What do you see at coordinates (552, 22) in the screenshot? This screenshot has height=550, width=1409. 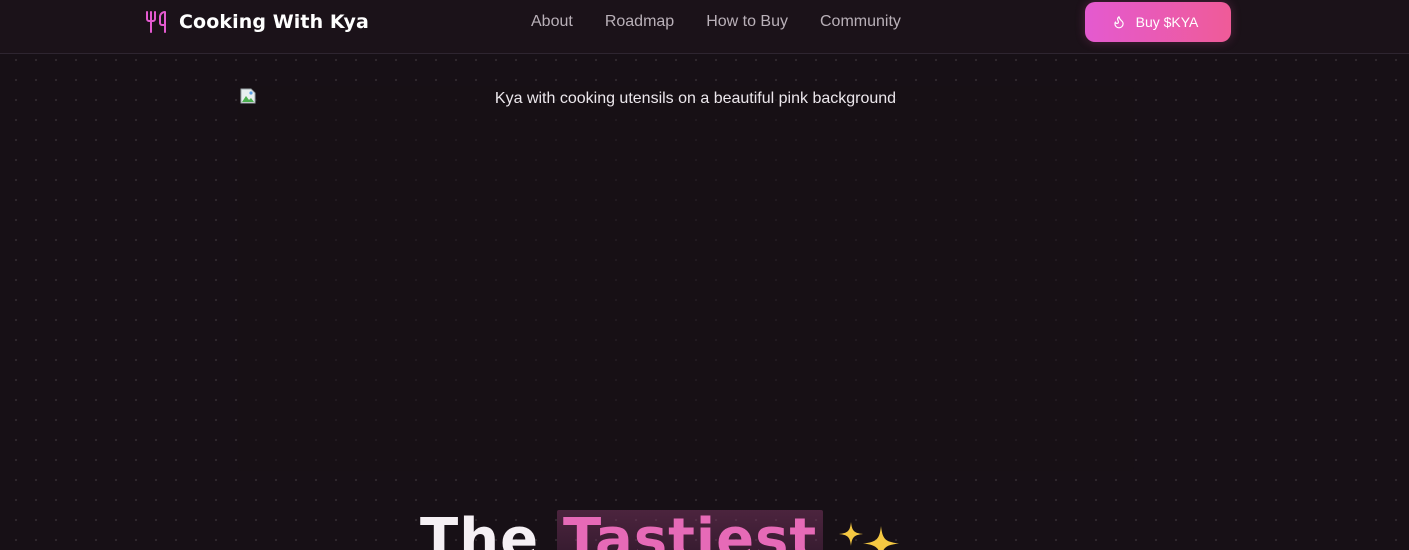 I see `nav-link-about: About` at bounding box center [552, 22].